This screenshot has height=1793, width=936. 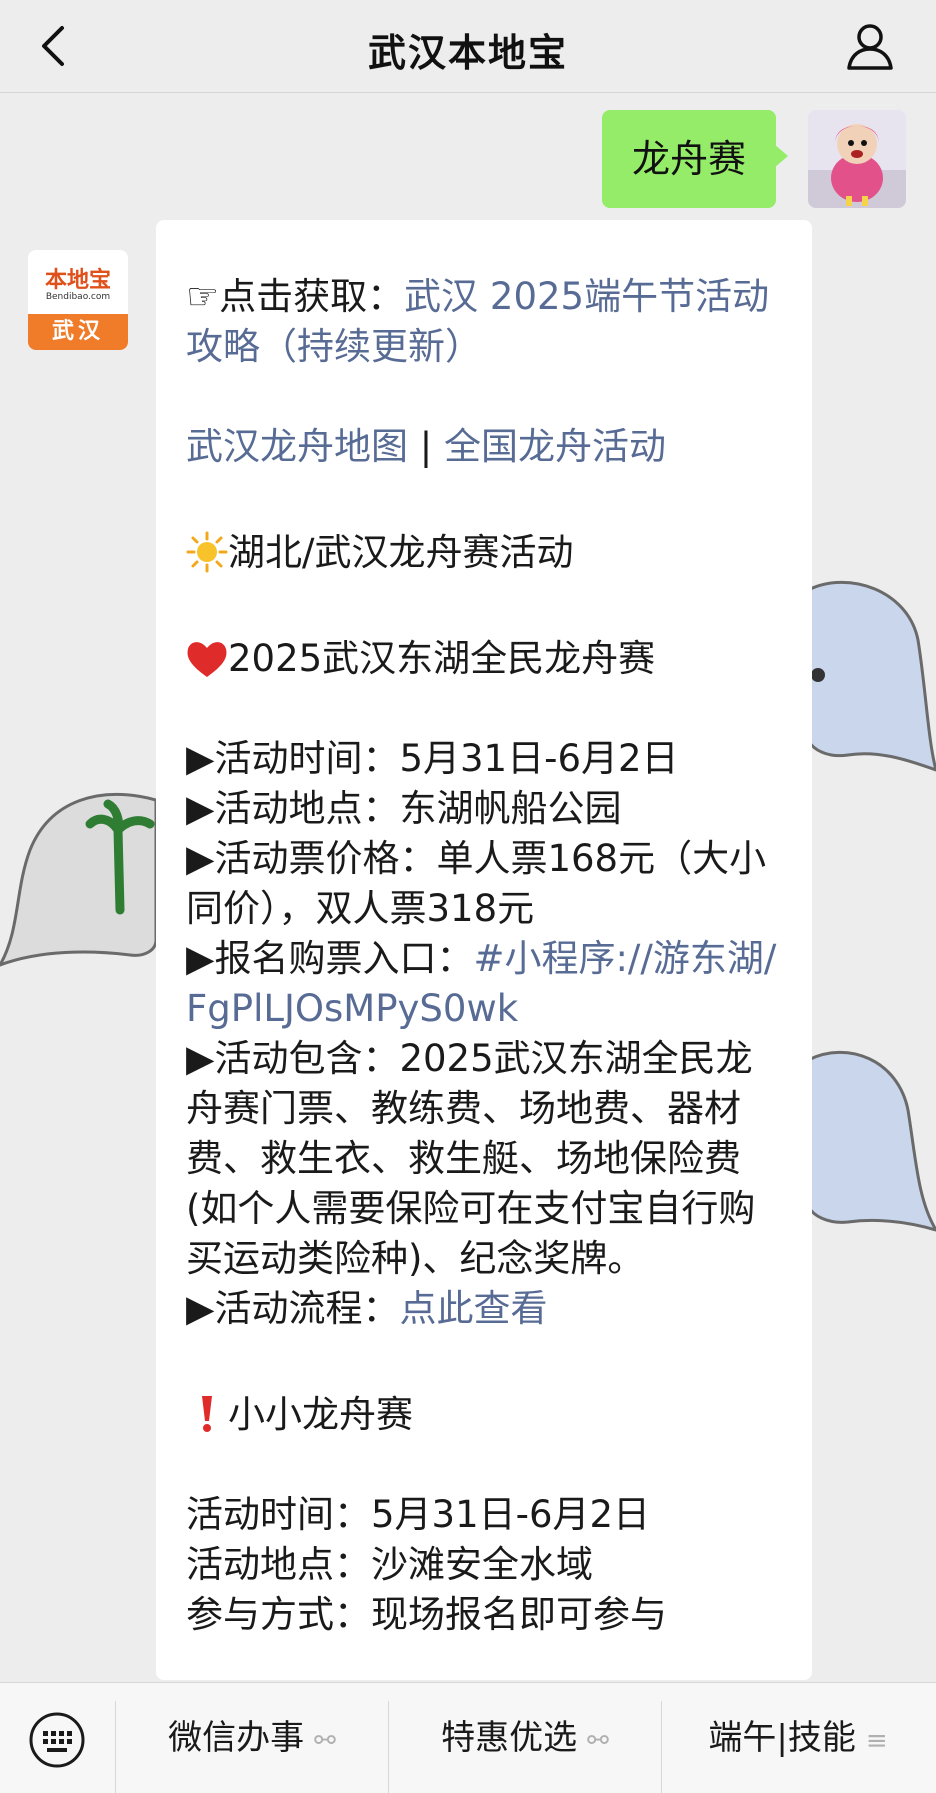 I want to click on strategy-line: ☞点击获取：武汉 2025端午节活动攻略（持续更新）, so click(x=486, y=322).